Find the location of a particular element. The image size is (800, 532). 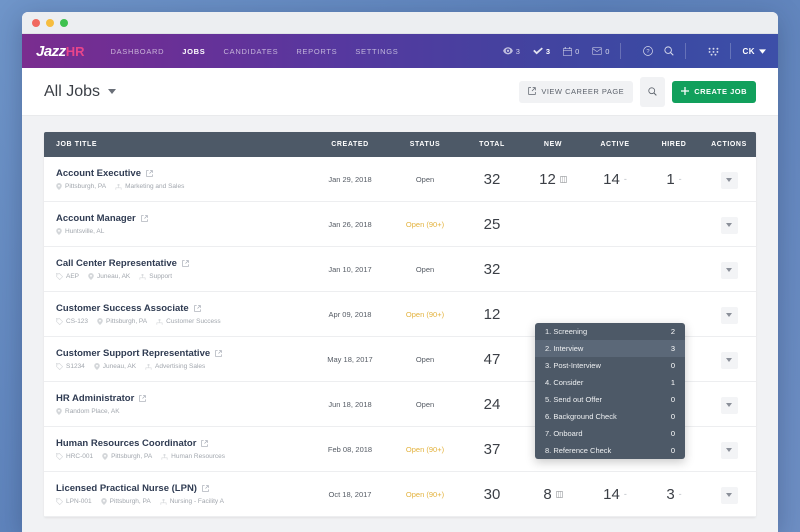

page-title-group: All Jobs is located at coordinates (80, 92).